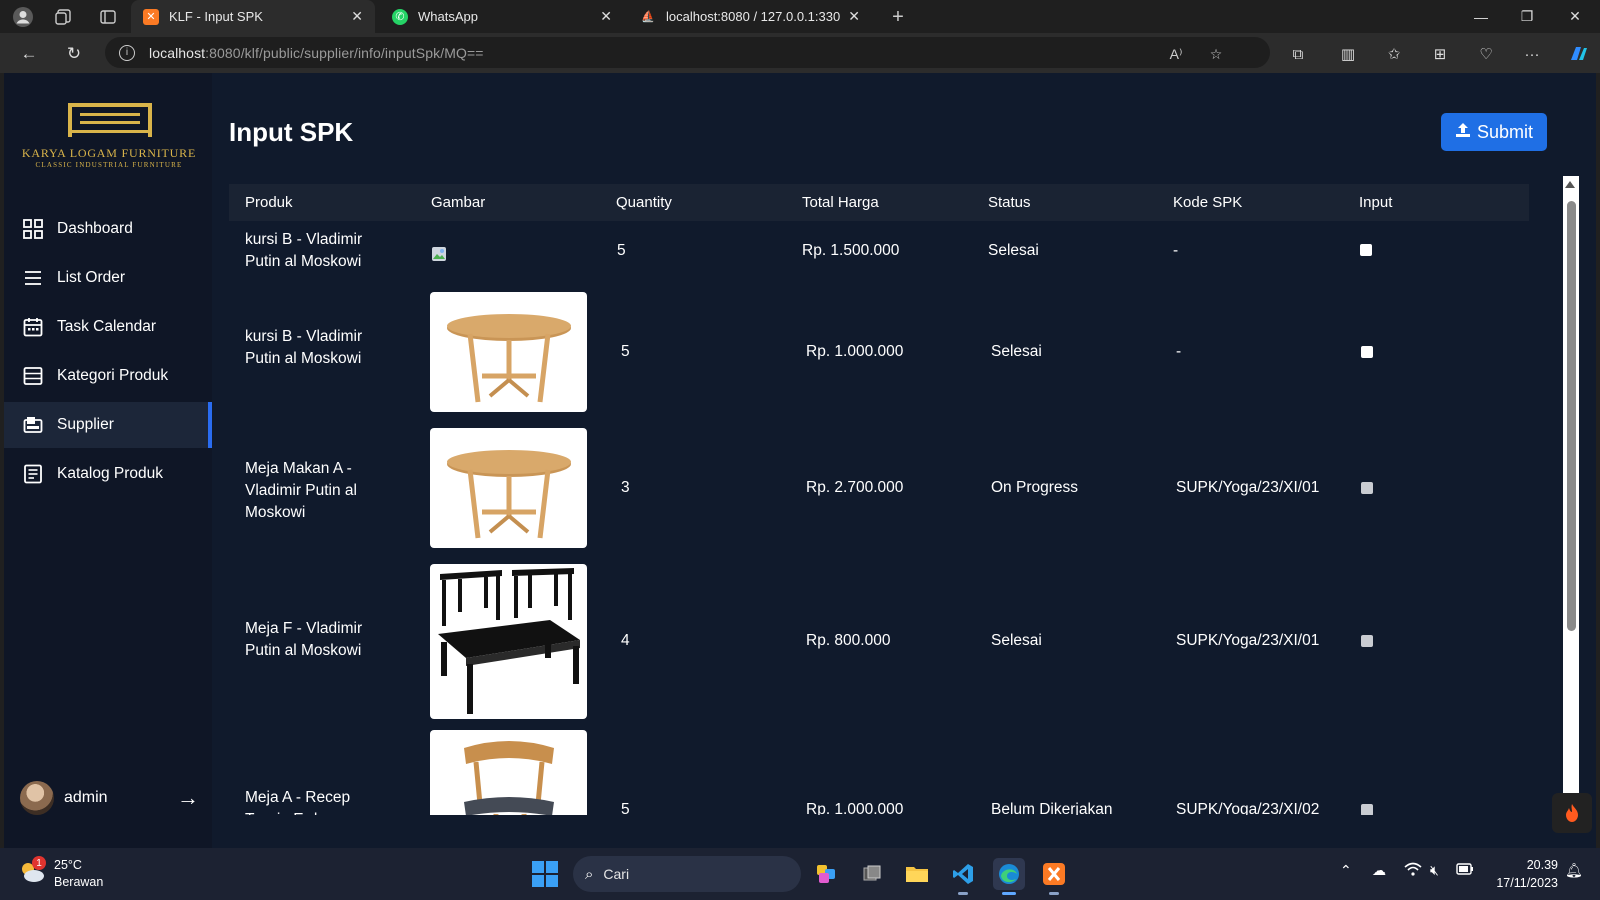 Image resolution: width=1600 pixels, height=900 pixels. What do you see at coordinates (33, 376) in the screenshot?
I see `category-icon` at bounding box center [33, 376].